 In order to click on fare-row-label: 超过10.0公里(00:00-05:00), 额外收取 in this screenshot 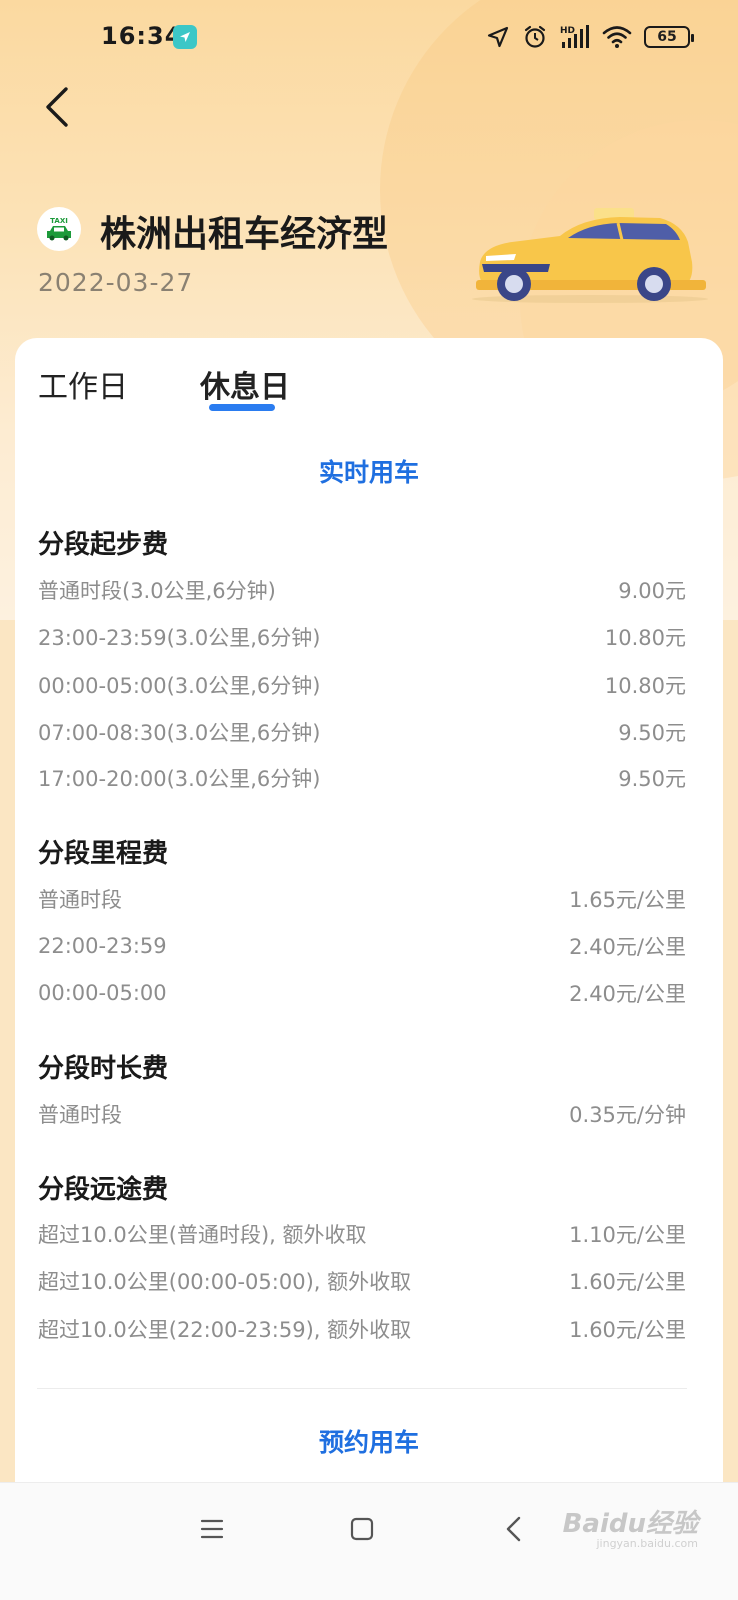, I will do `click(225, 1282)`.